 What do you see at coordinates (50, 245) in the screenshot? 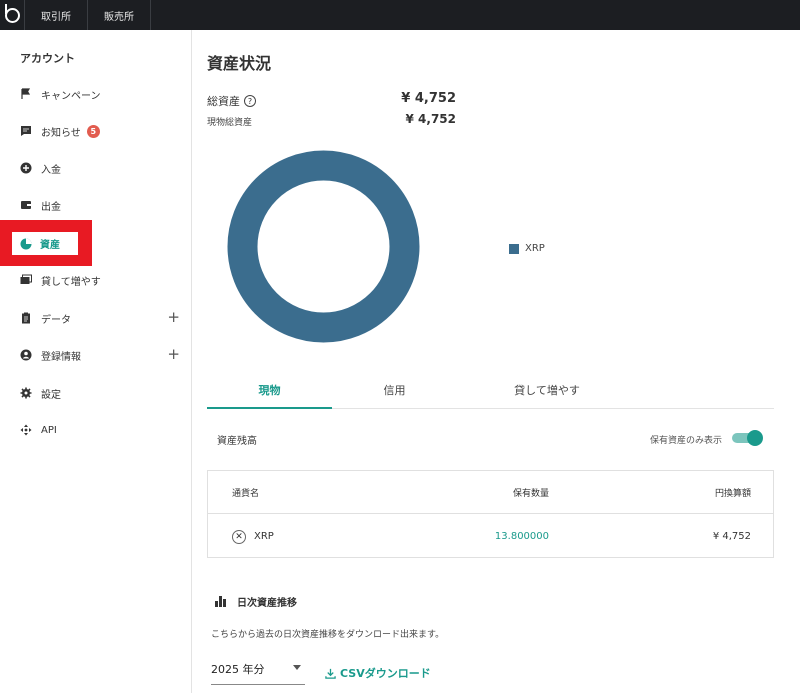
I see `sidebar-item-label: 資産` at bounding box center [50, 245].